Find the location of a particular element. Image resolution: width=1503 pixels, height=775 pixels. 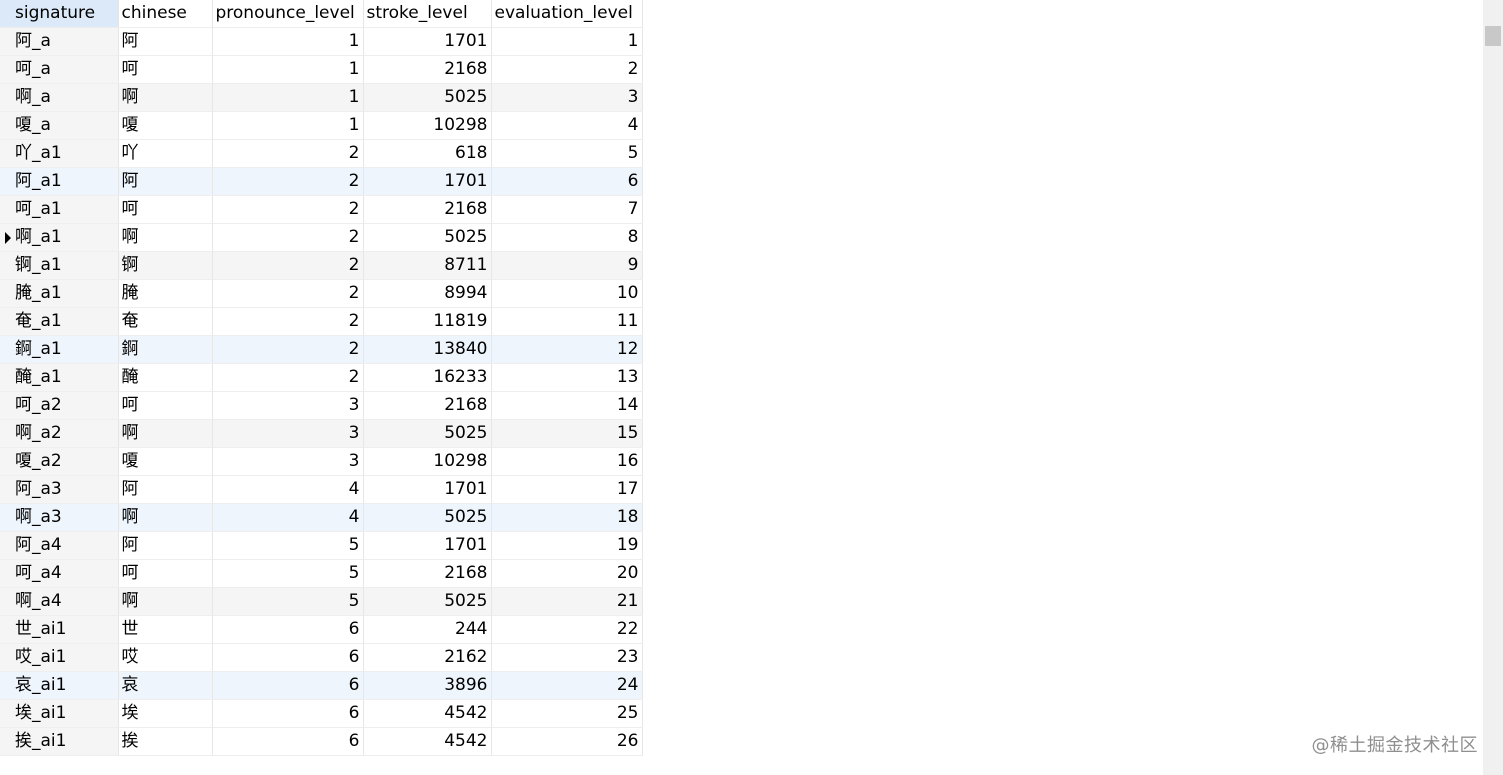

table-row: 嗄_a2 嗄 3 10298 16 is located at coordinates (321, 461).